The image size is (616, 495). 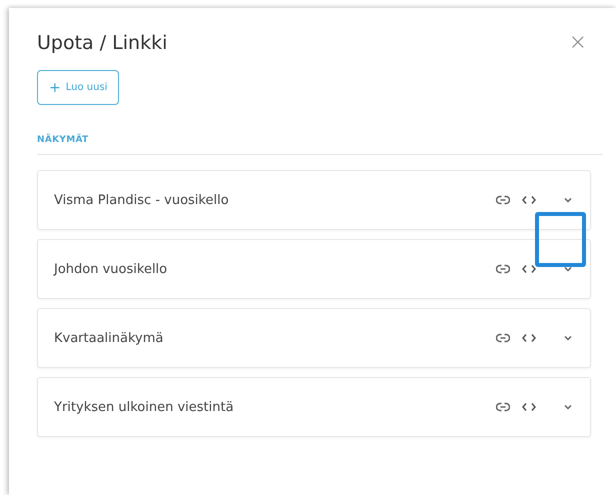 What do you see at coordinates (314, 269) in the screenshot?
I see `view-row: Johdon vuosikello` at bounding box center [314, 269].